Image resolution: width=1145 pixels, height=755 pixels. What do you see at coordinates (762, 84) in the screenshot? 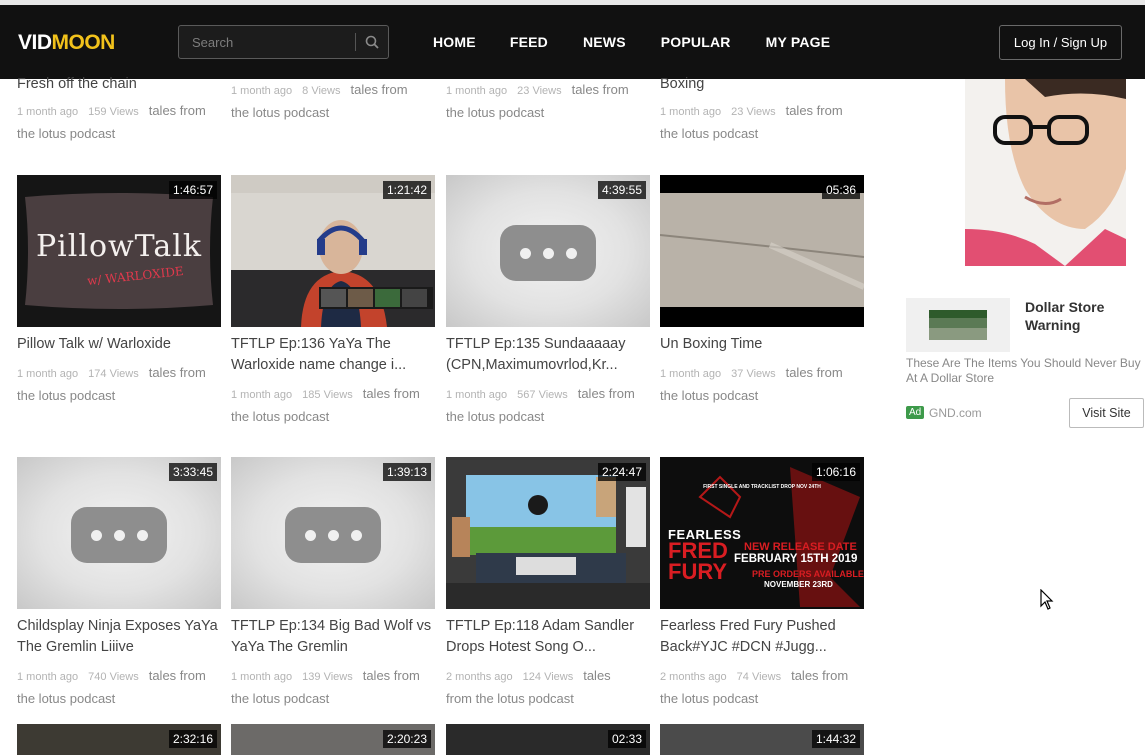
I see `video-title: Boxing` at bounding box center [762, 84].